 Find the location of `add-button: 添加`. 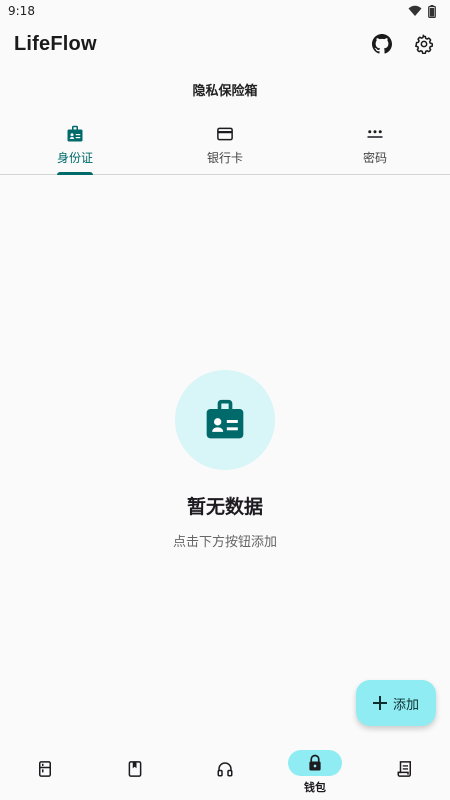

add-button: 添加 is located at coordinates (396, 703).